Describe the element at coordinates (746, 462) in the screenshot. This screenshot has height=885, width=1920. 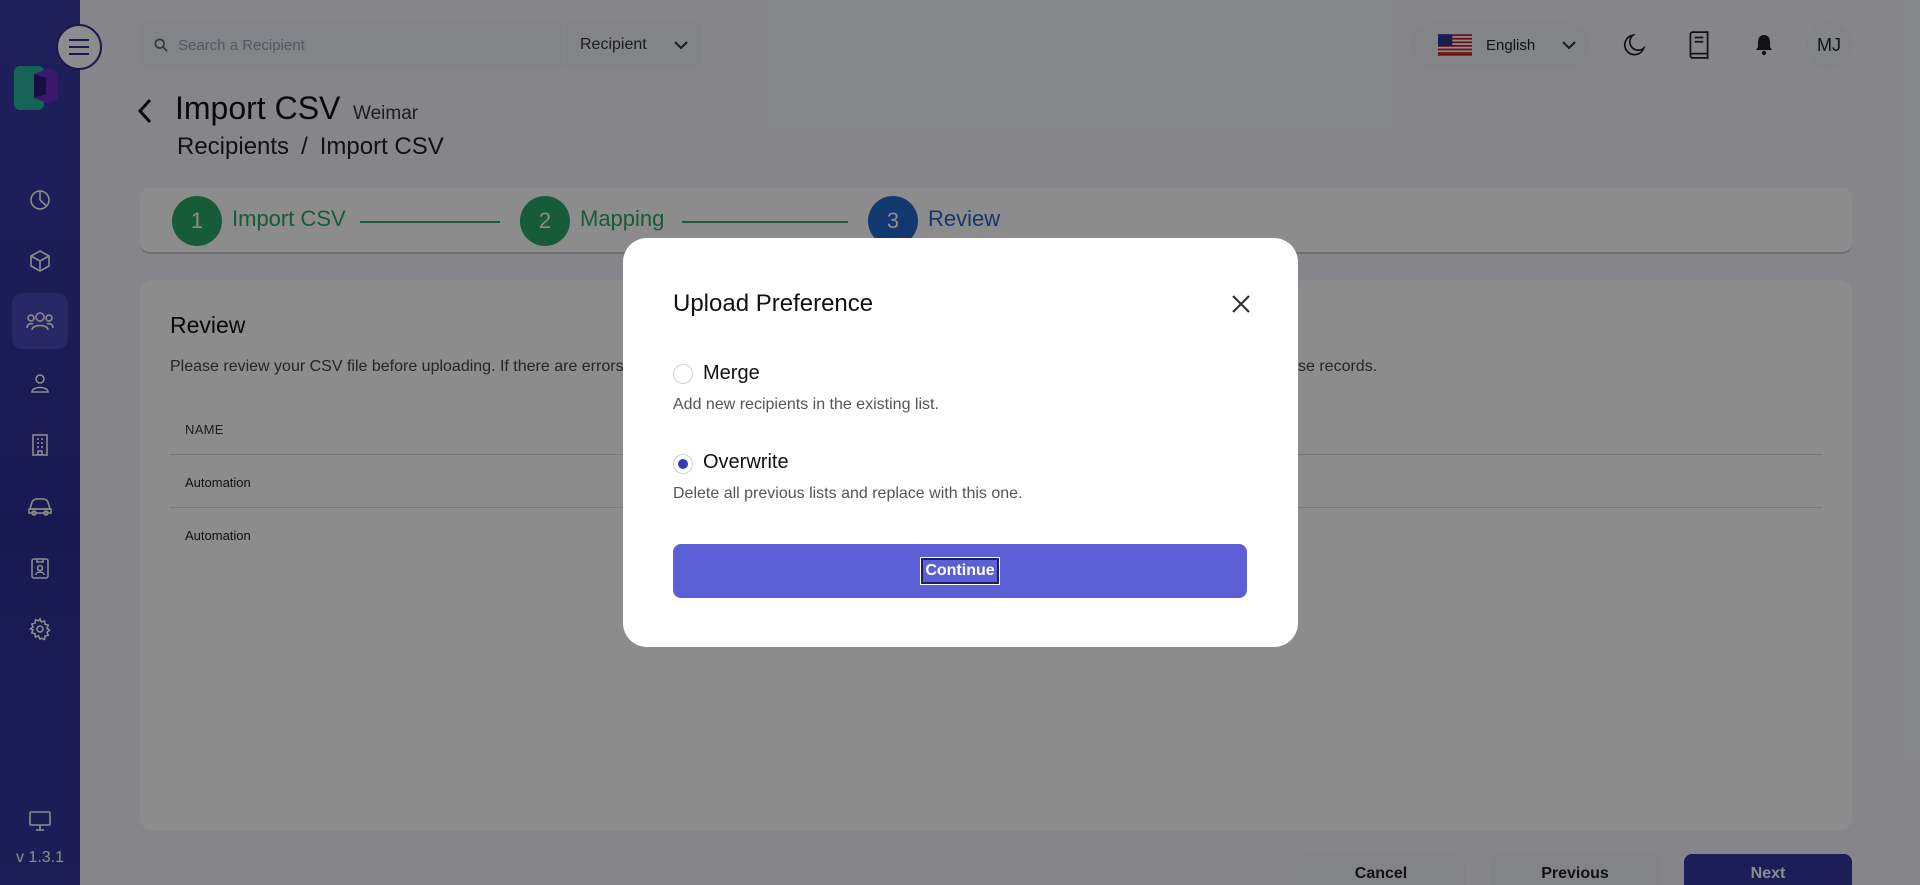
I see `overwrite-option-label: Overwrite` at that location.